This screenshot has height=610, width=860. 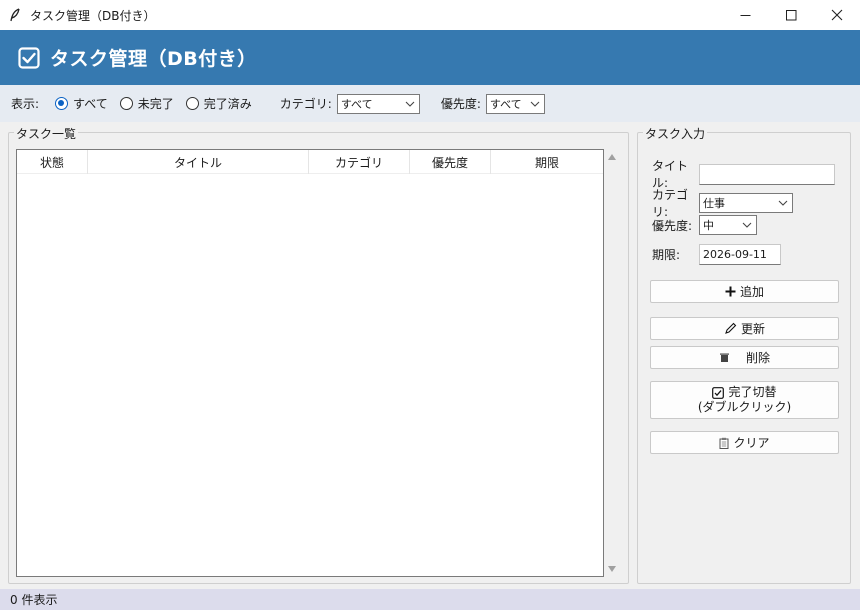 What do you see at coordinates (25, 104) in the screenshot?
I see `filter-label: 表示:` at bounding box center [25, 104].